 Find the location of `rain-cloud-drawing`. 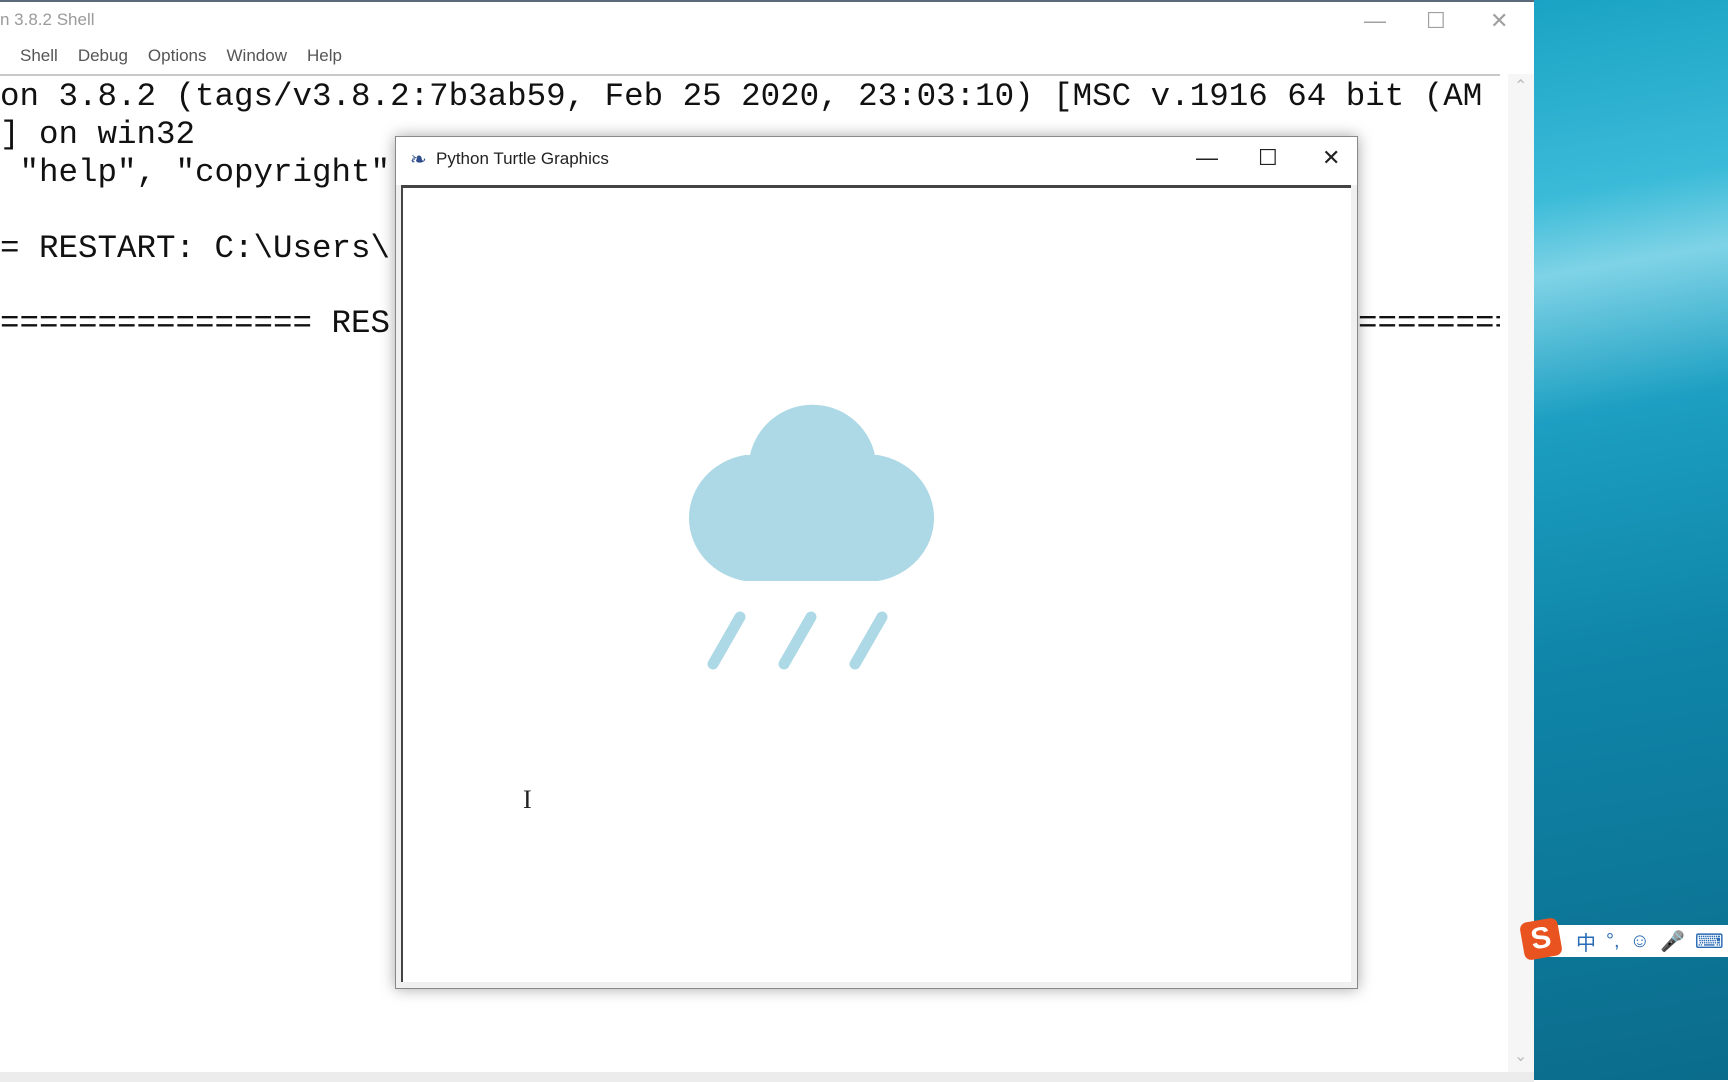

rain-cloud-drawing is located at coordinates (811, 537).